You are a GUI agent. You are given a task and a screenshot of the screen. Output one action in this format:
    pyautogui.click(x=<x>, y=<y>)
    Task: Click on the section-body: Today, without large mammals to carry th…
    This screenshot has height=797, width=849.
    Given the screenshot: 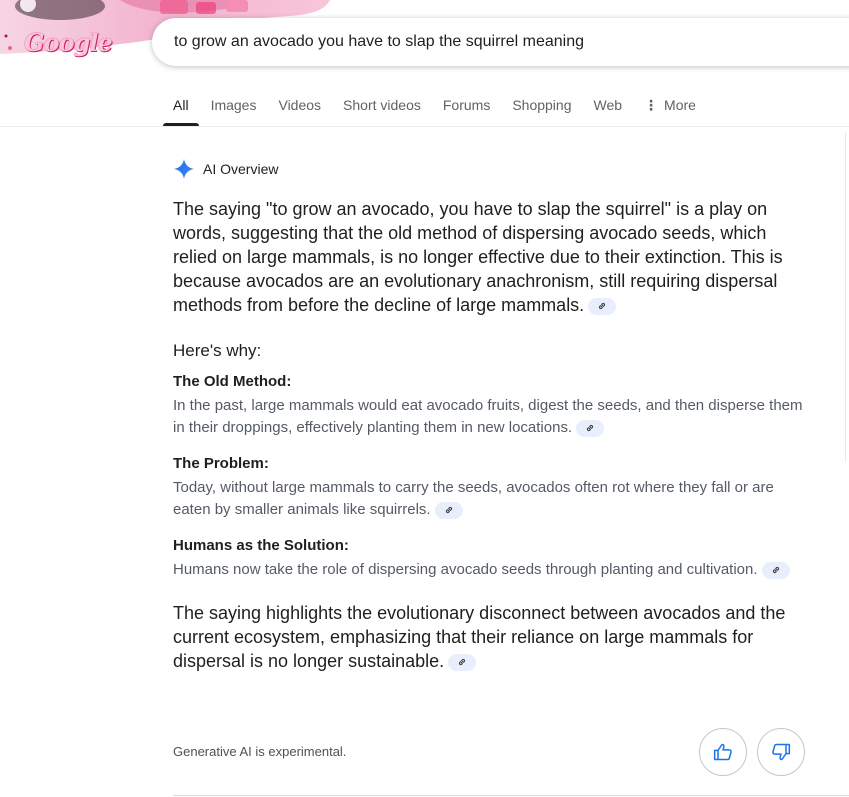 What is the action you would take?
    pyautogui.click(x=493, y=499)
    